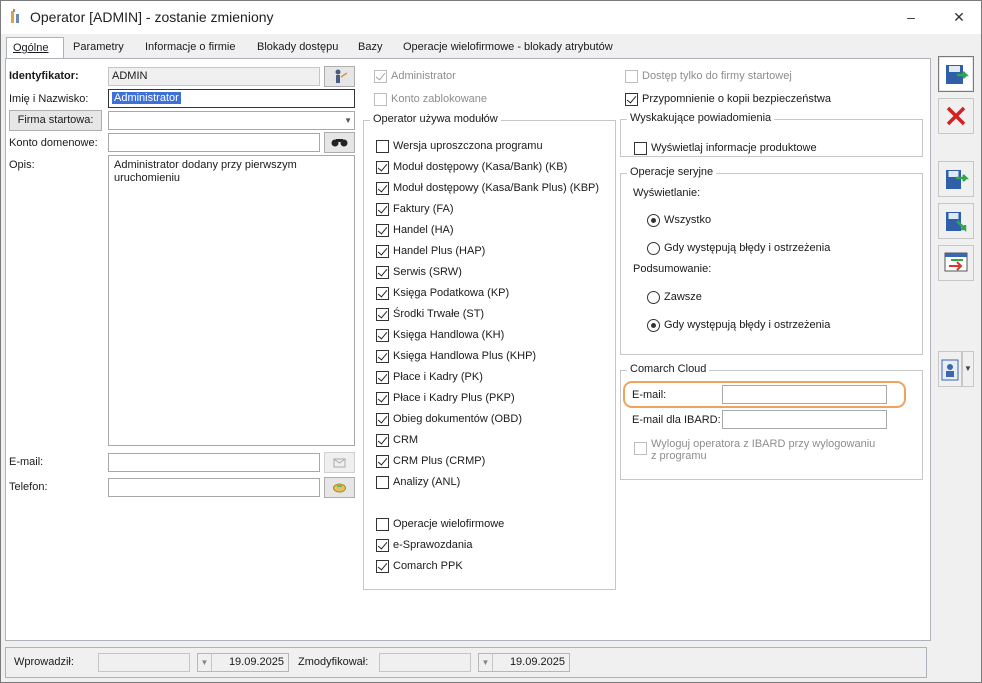 This screenshot has width=982, height=683. What do you see at coordinates (433, 545) in the screenshot?
I see `module-label: e-Sprawozdania` at bounding box center [433, 545].